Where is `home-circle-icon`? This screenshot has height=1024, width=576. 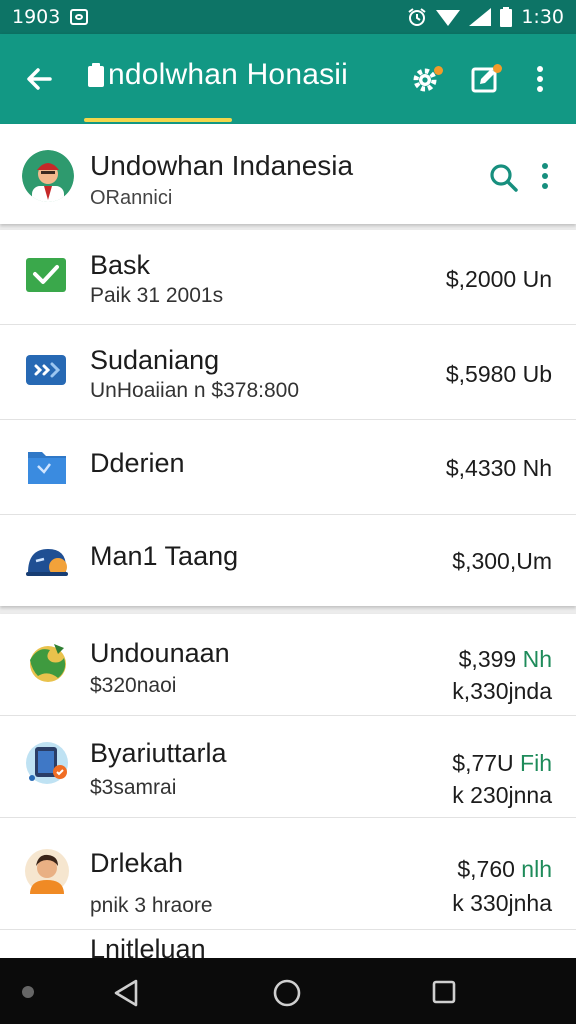 home-circle-icon is located at coordinates (287, 993).